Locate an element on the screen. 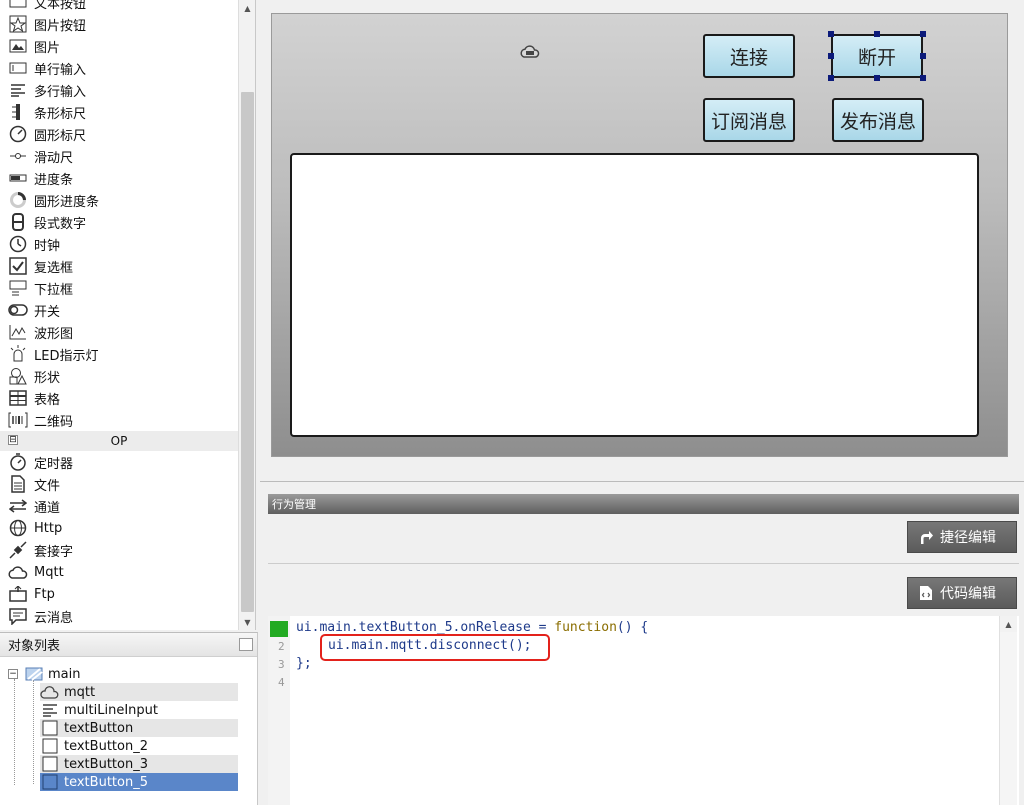  palette-item-checkbox: 复选框 is located at coordinates (119, 266).